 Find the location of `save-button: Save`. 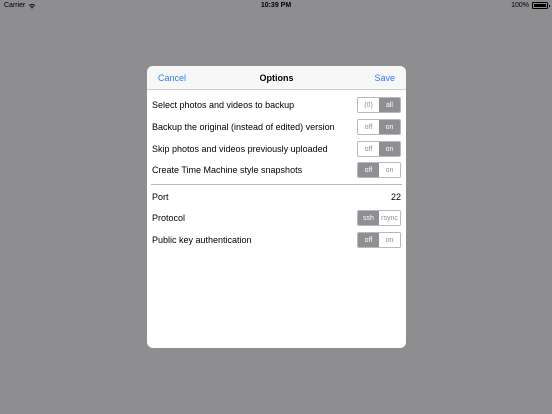

save-button: Save is located at coordinates (384, 78).